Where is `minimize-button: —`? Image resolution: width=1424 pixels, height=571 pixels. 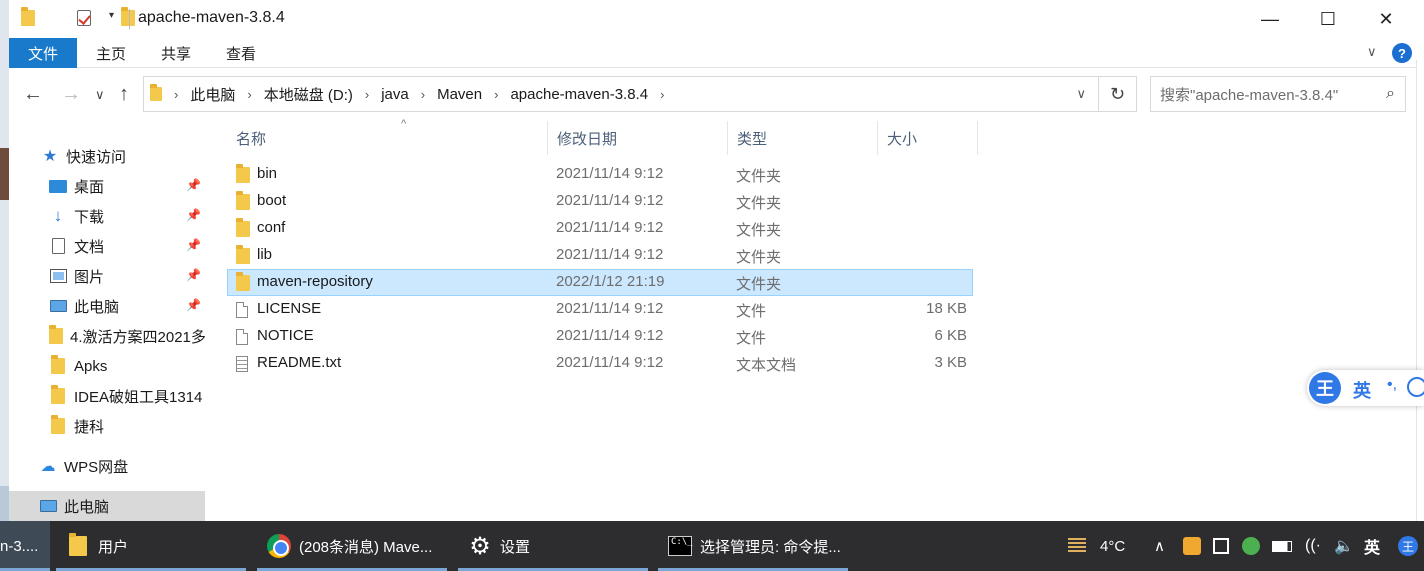
minimize-button: — is located at coordinates (1270, 19).